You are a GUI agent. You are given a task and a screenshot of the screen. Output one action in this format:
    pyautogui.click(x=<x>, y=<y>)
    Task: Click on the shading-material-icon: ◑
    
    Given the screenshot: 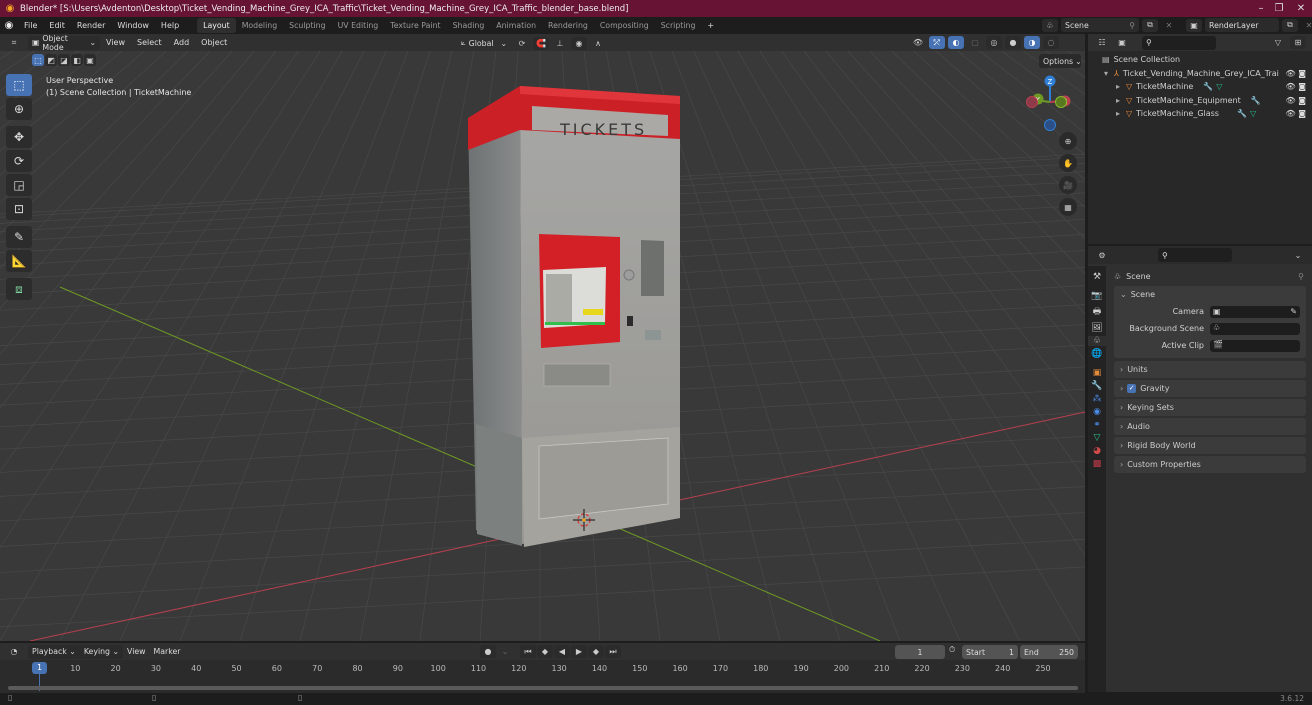 What is the action you would take?
    pyautogui.click(x=1032, y=42)
    